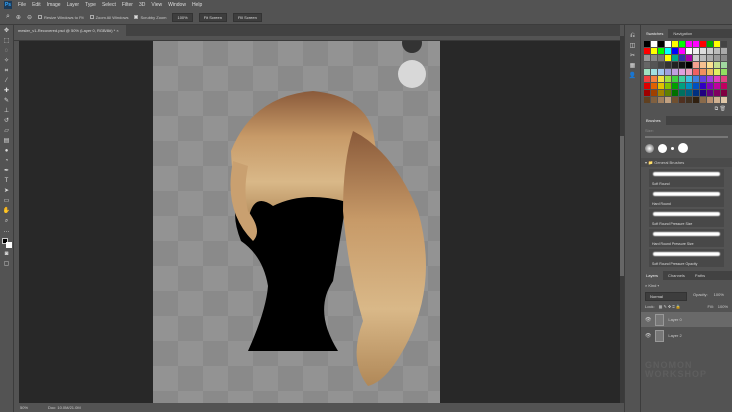 This screenshot has width=732, height=412. Describe the element at coordinates (7, 61) in the screenshot. I see `magic-wand-icon: ✧` at that location.